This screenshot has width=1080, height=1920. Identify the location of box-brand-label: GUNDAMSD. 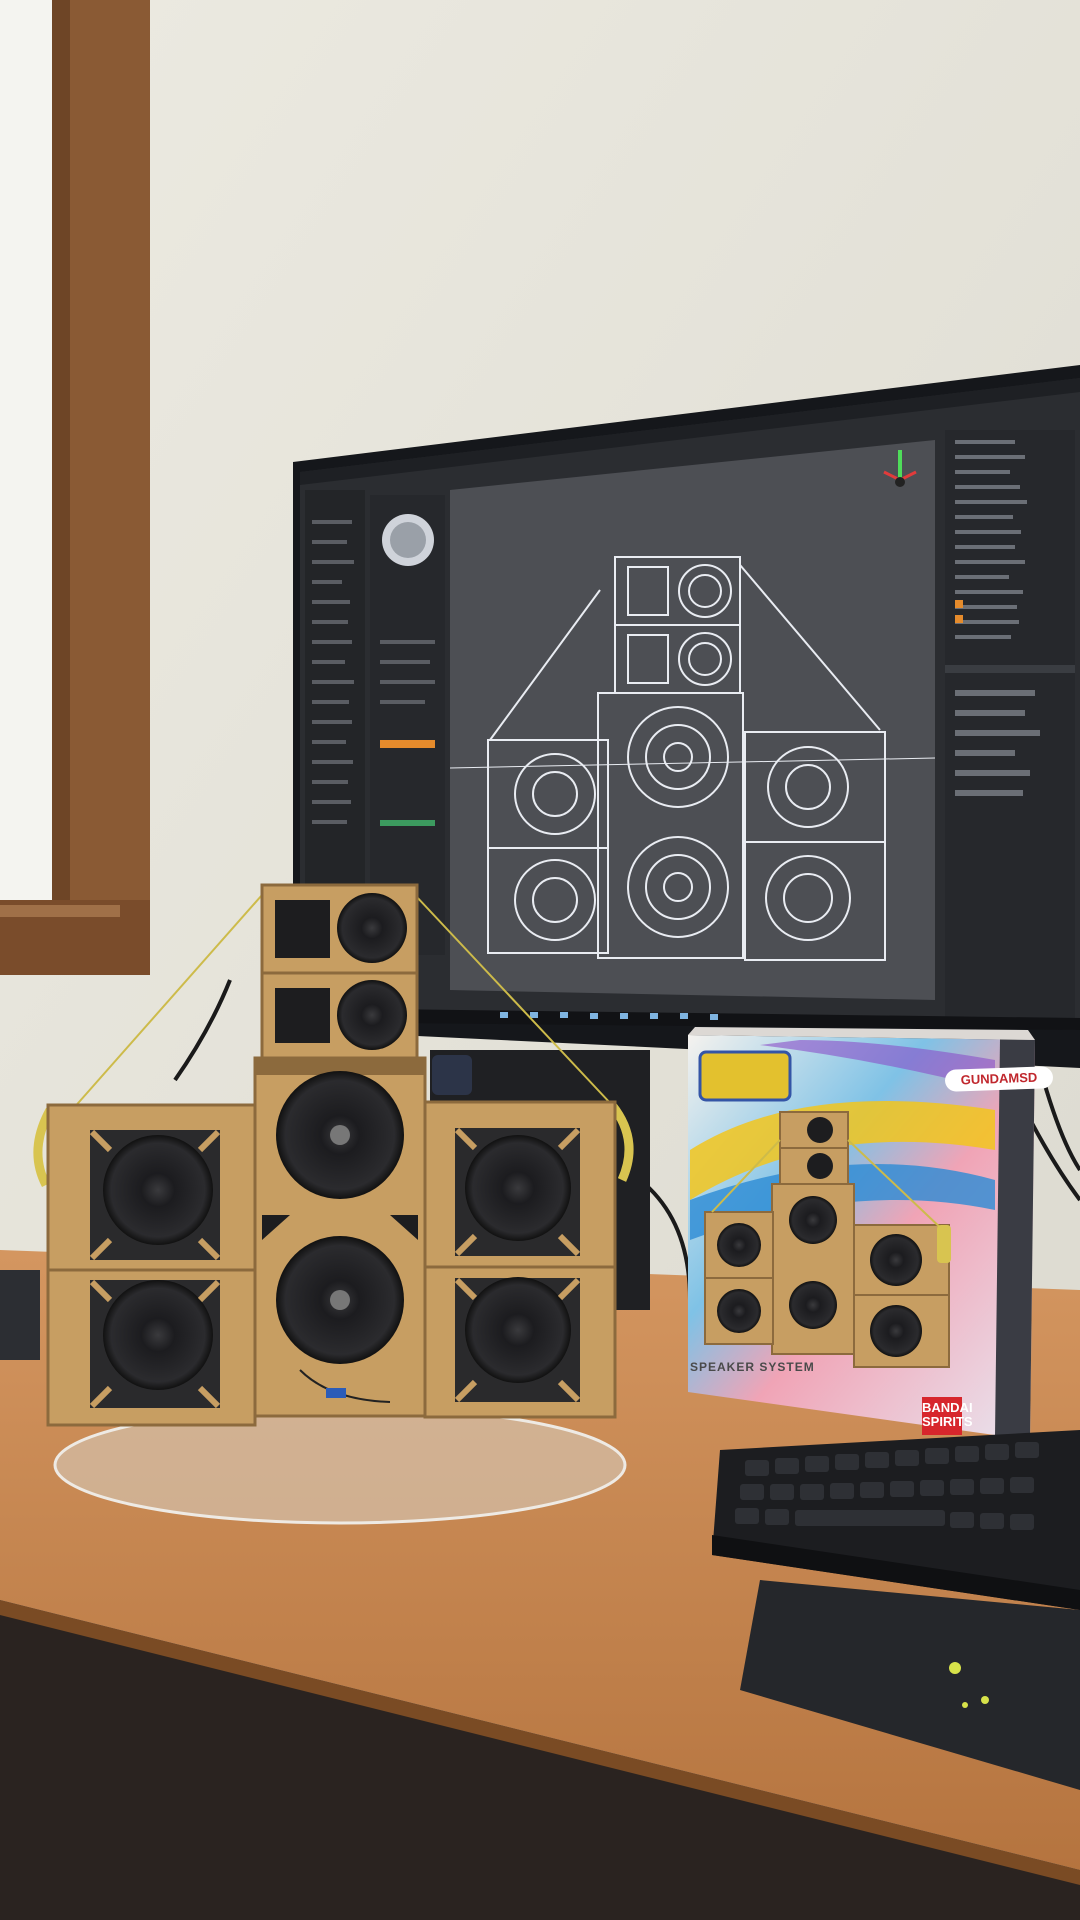
(999, 1079).